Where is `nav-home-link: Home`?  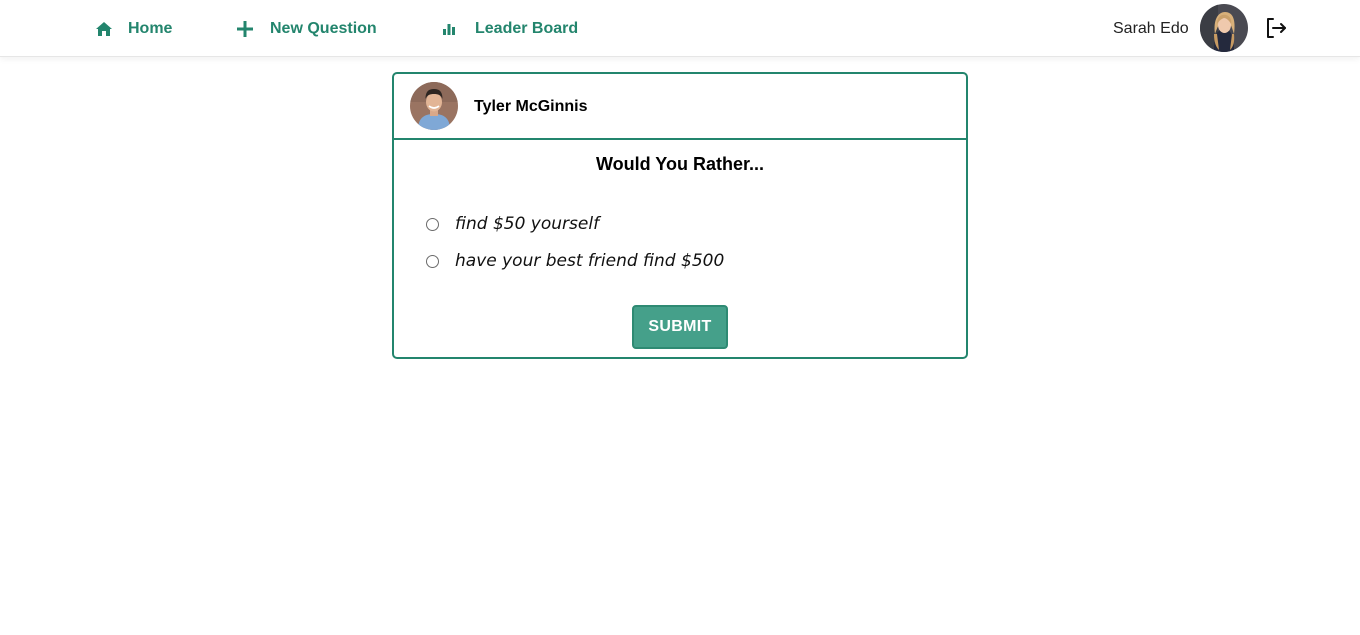 nav-home-link: Home is located at coordinates (133, 28).